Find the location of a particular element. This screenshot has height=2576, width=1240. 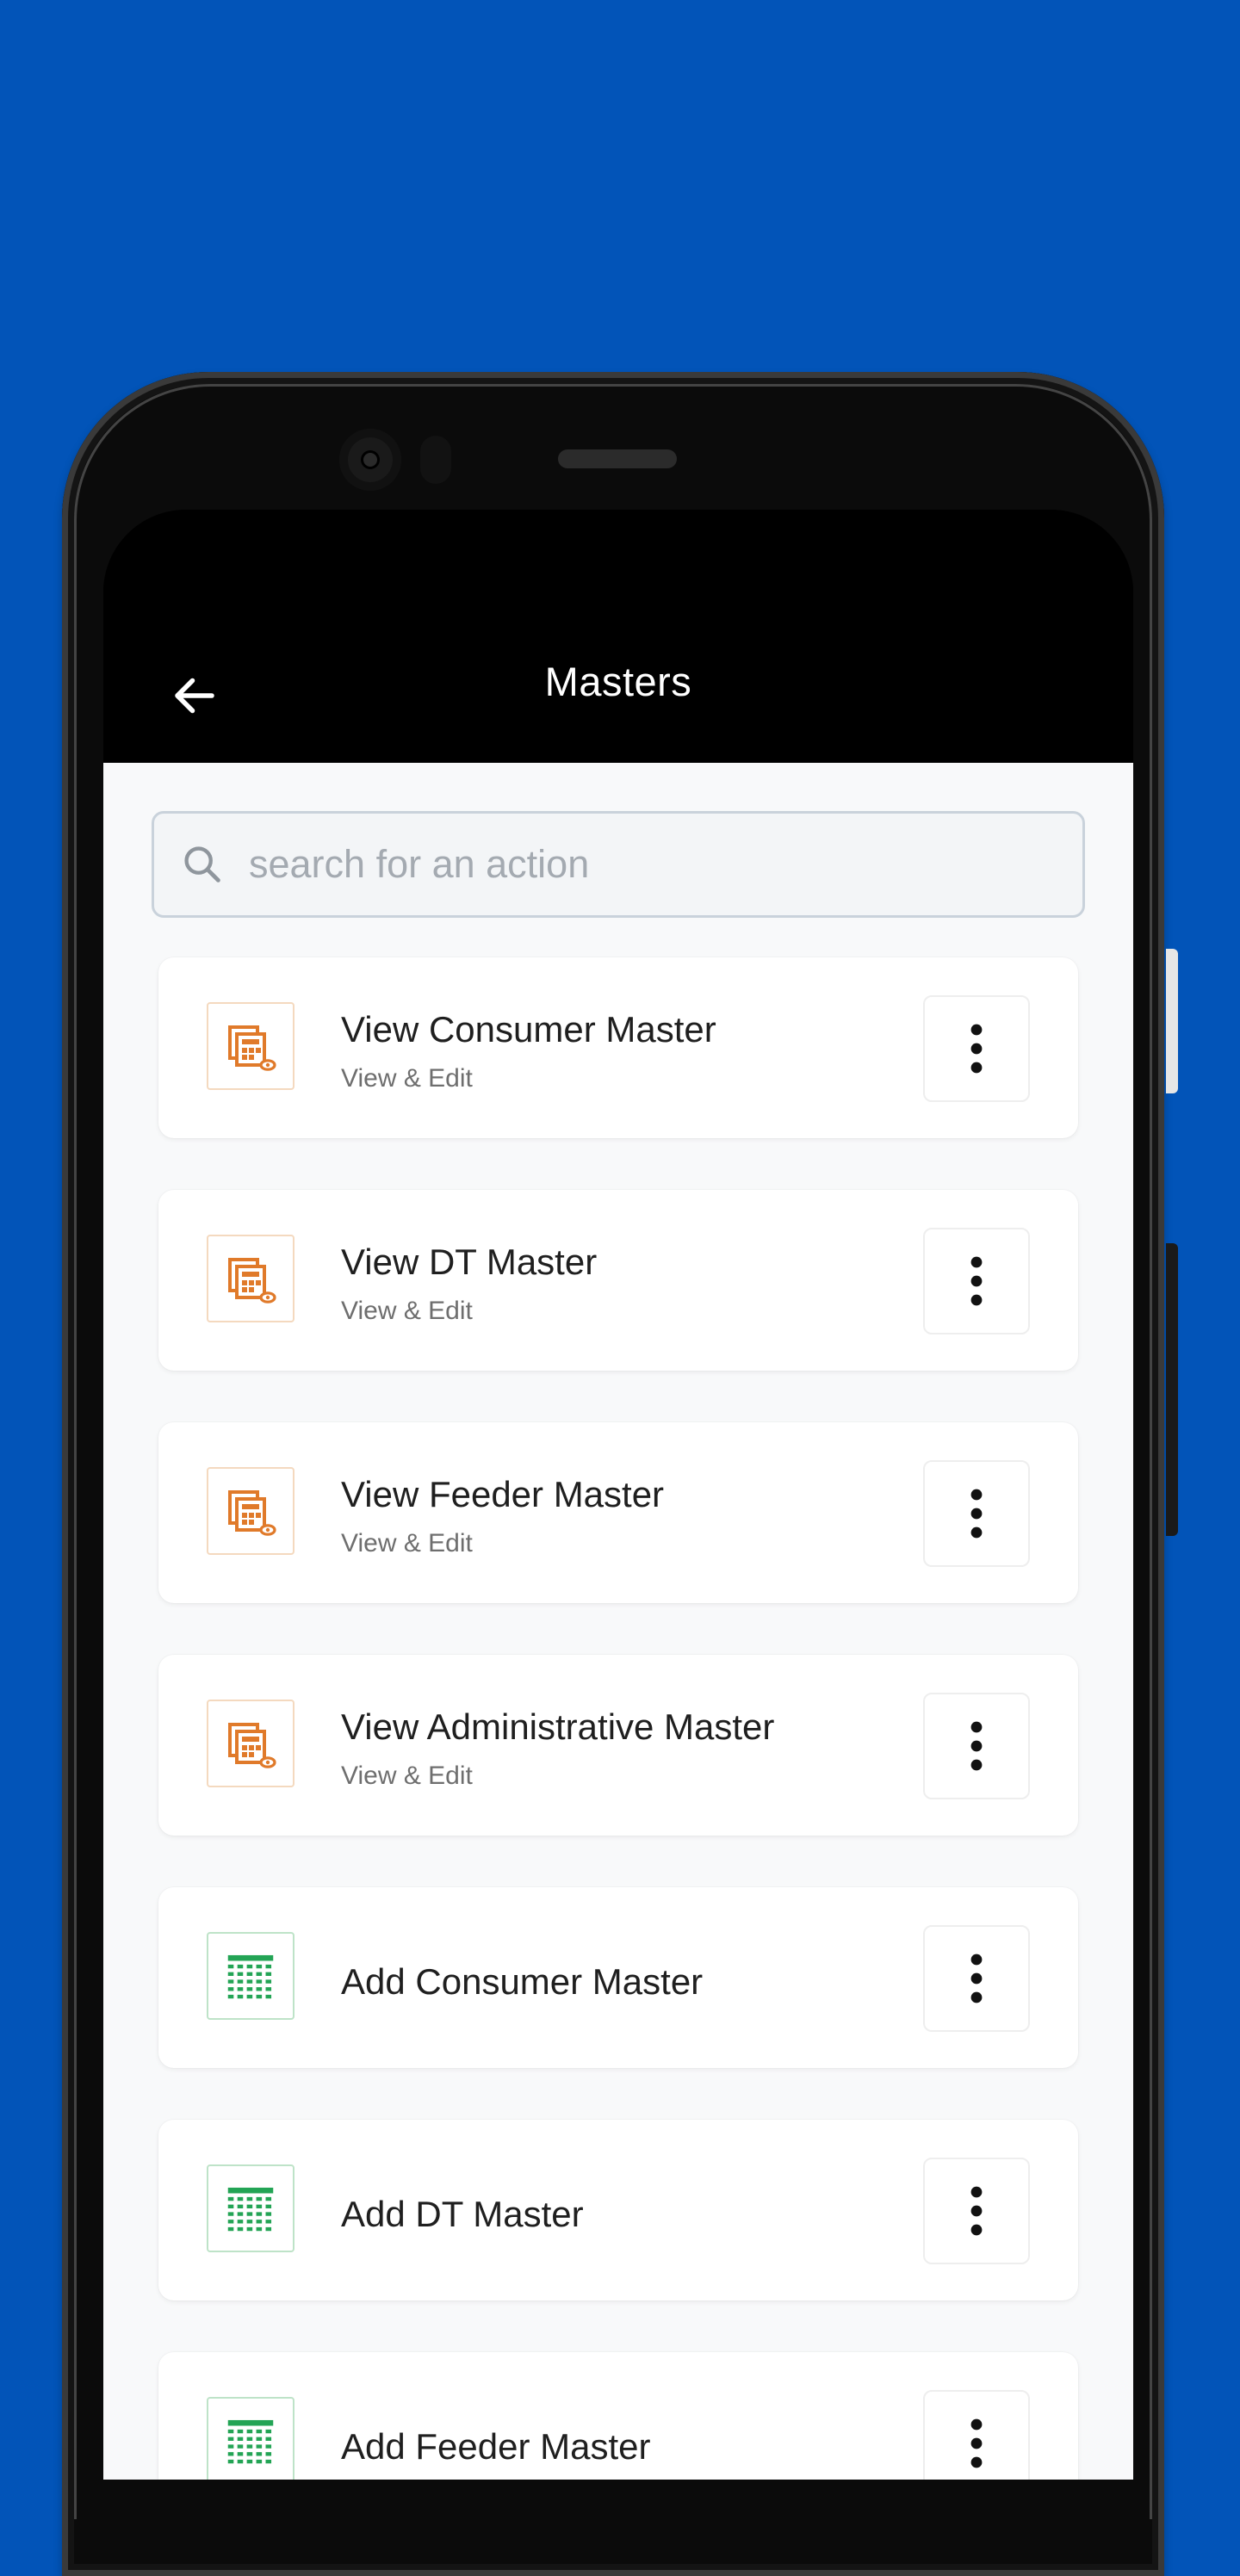

item-title: View Consumer Master is located at coordinates (528, 1030).